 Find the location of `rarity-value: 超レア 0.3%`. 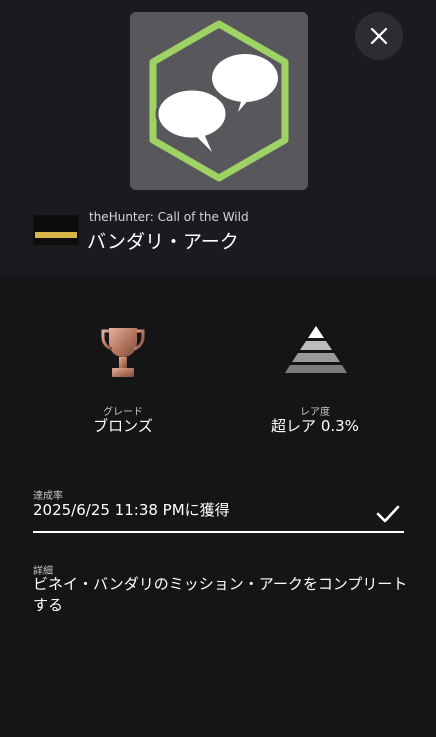

rarity-value: 超レア 0.3% is located at coordinates (315, 426).